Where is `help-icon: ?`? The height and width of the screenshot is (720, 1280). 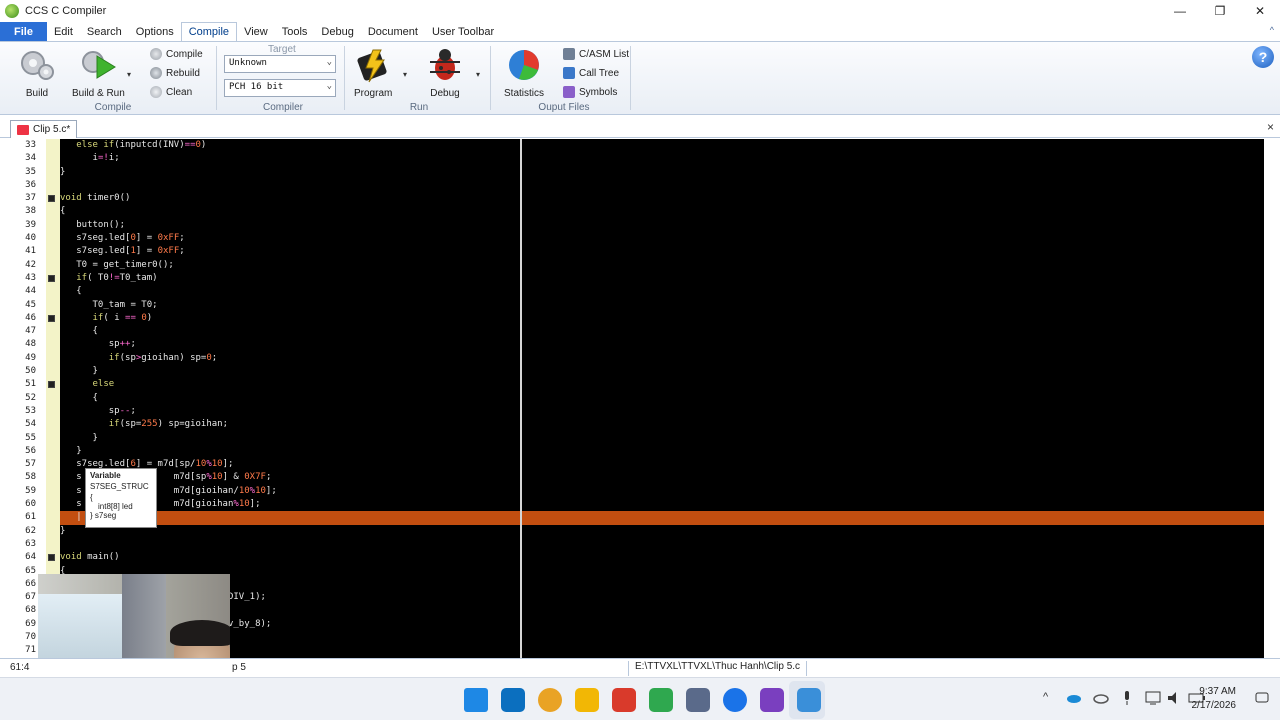
help-icon: ? is located at coordinates (1263, 57).